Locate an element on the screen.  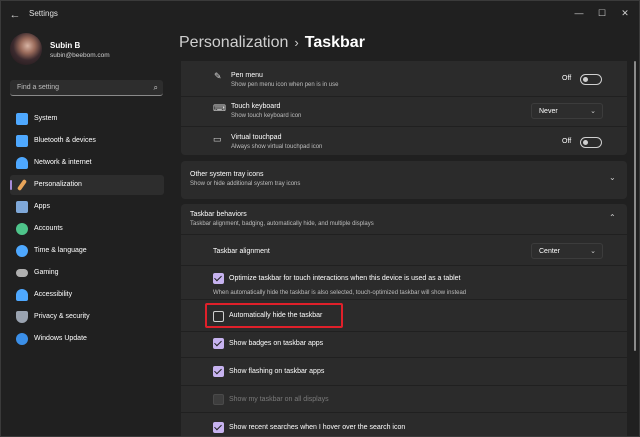
virtual-touchpad-title: Virtual touchpad is located at coordinates (256, 137).